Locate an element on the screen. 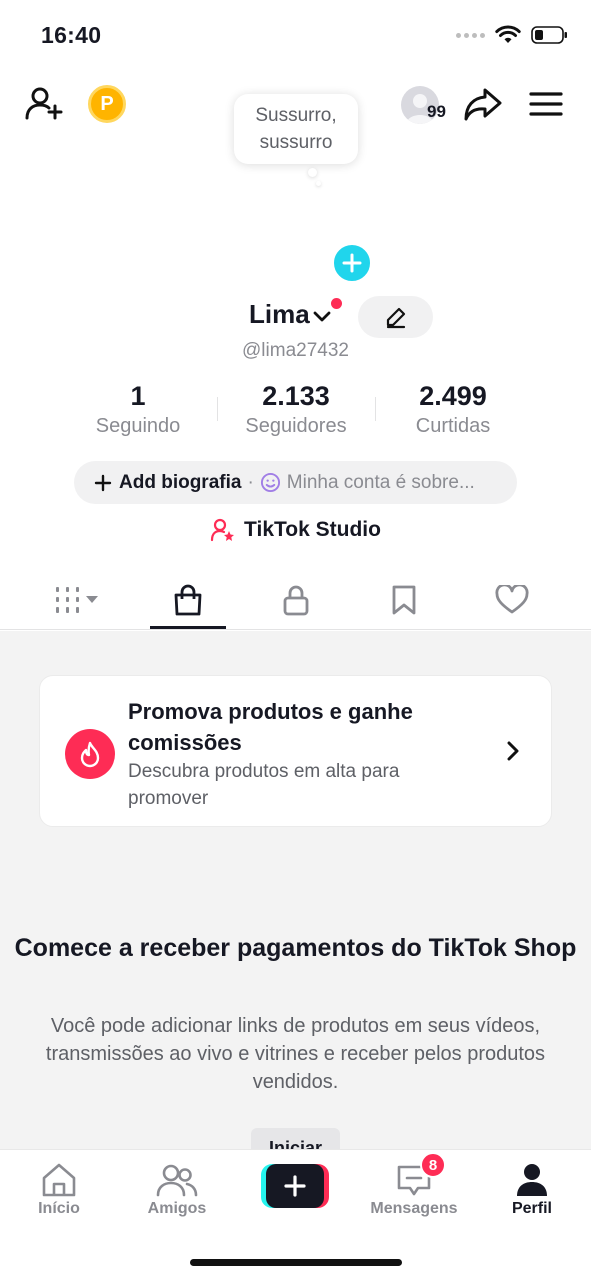  grid-icon is located at coordinates (77, 600).